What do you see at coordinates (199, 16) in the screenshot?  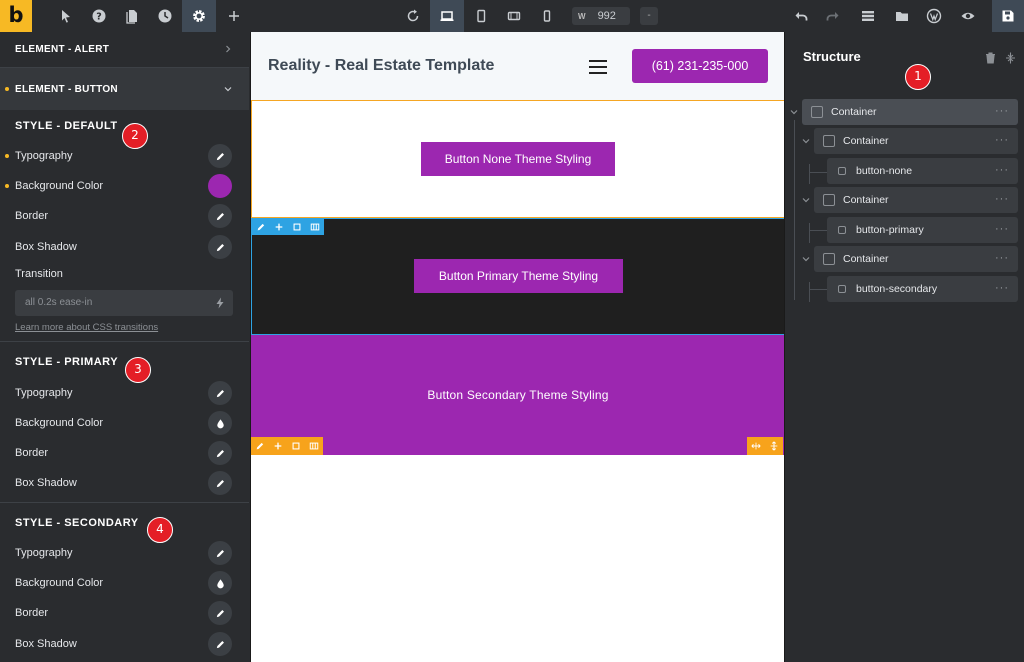 I see `settings-gear-icon` at bounding box center [199, 16].